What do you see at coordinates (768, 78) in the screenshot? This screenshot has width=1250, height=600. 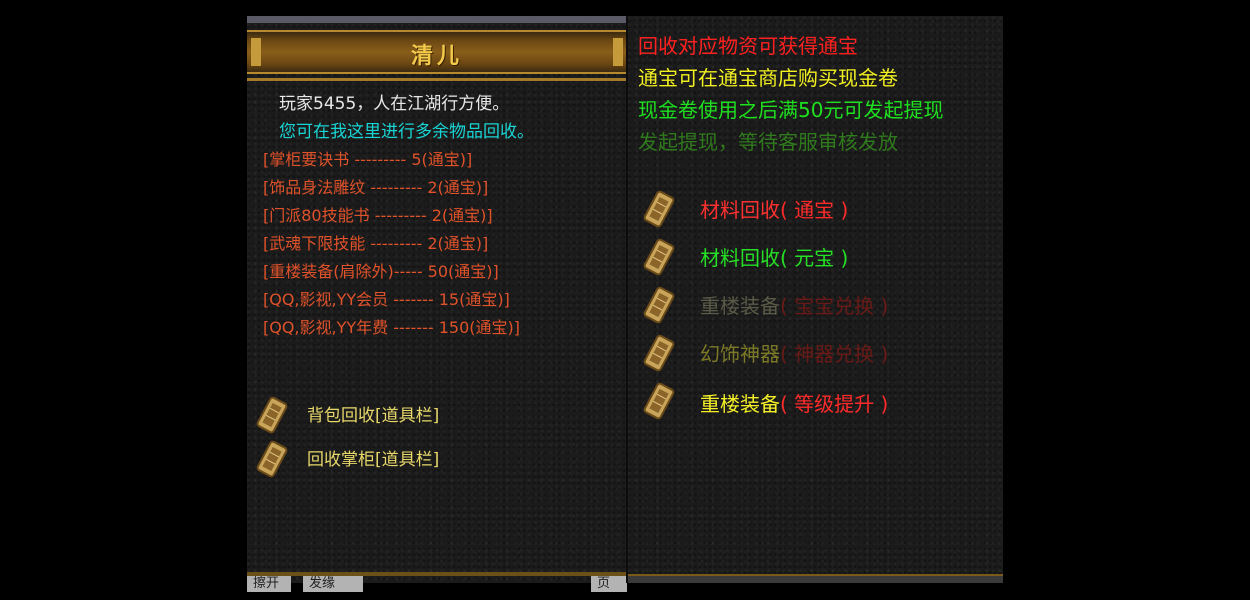 I see `info-line: 通宝可在通宝商店购买现金卷` at bounding box center [768, 78].